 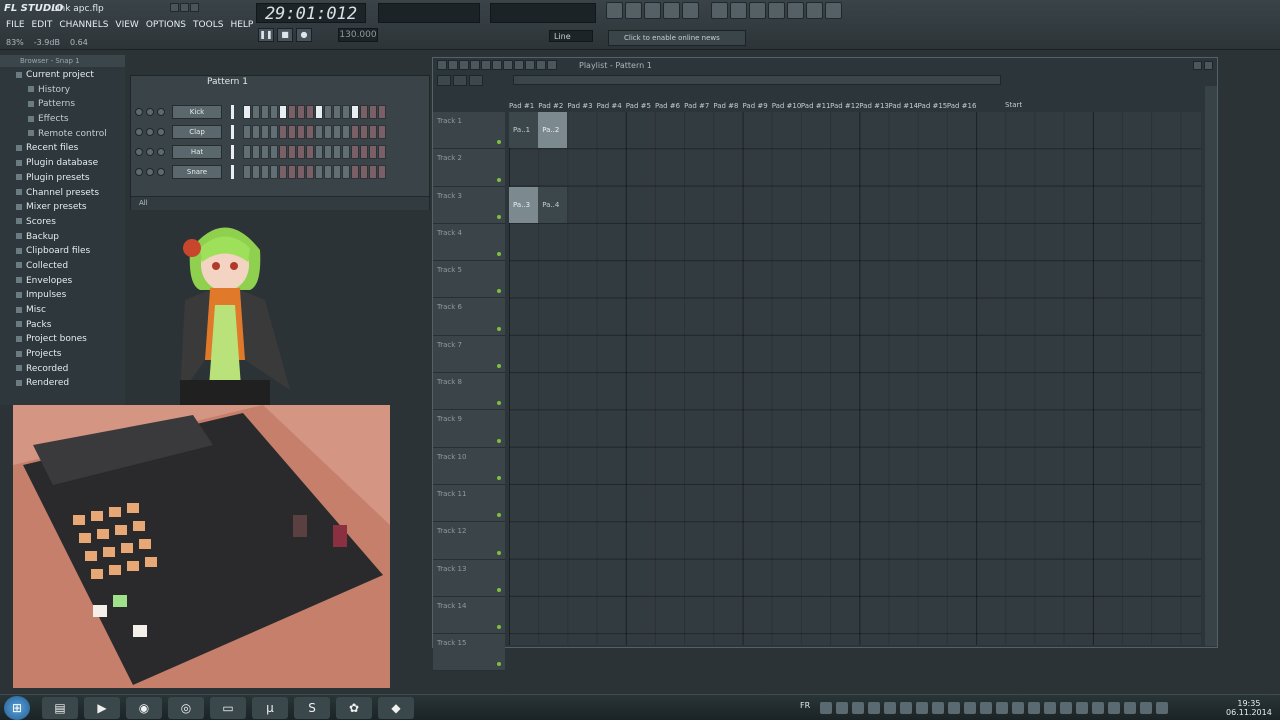 What do you see at coordinates (197, 132) in the screenshot?
I see `channel-name-button: Clap` at bounding box center [197, 132].